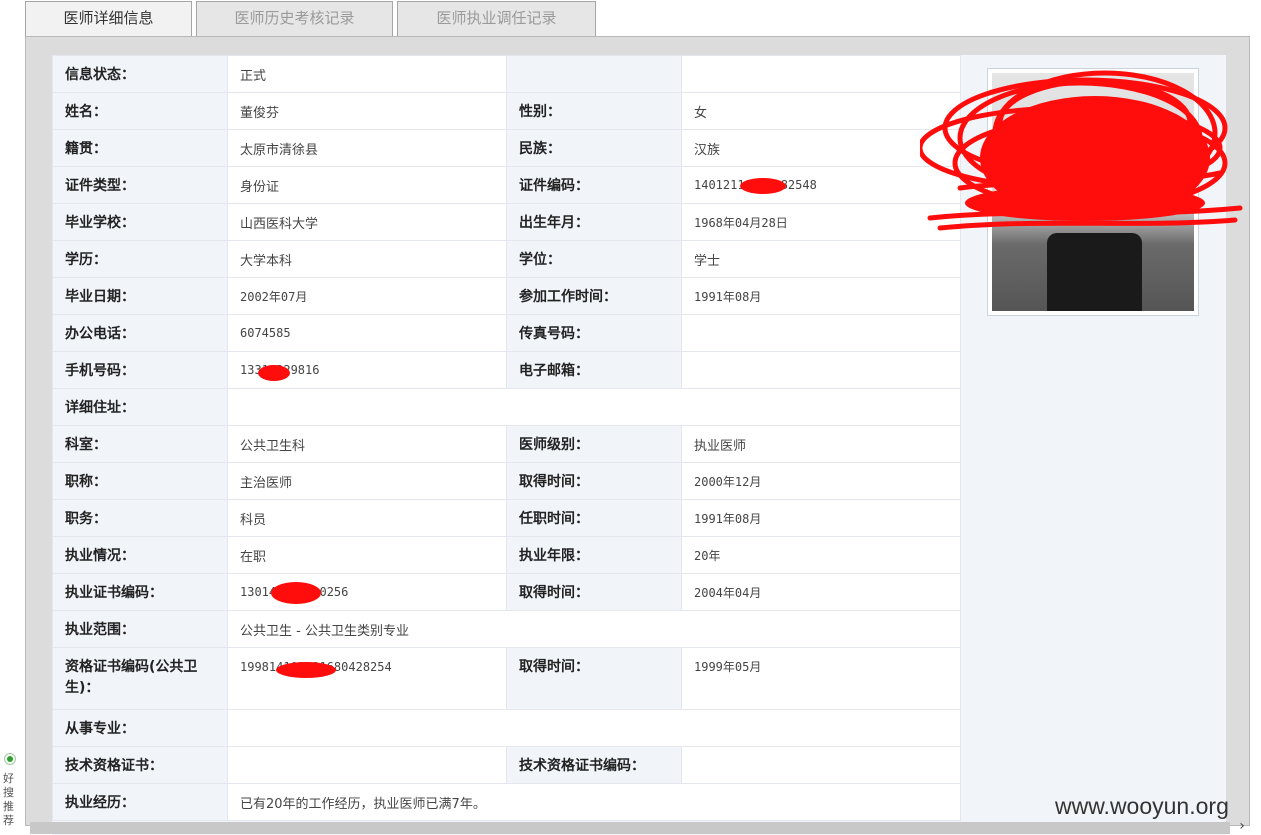 The image size is (1261, 835). What do you see at coordinates (821, 444) in the screenshot?
I see `field-value: 执业医师` at bounding box center [821, 444].